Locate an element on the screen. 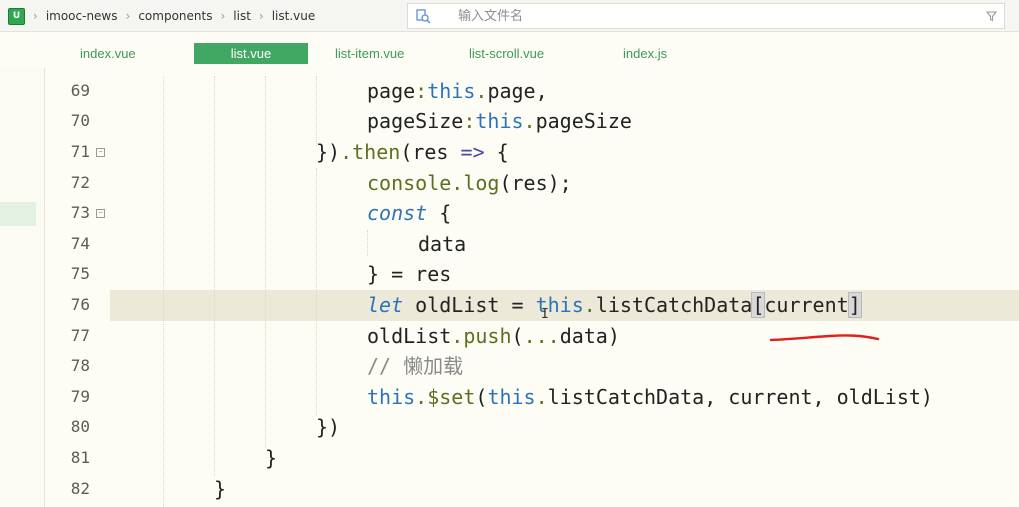 The image size is (1019, 507). filter-icon is located at coordinates (991, 16).